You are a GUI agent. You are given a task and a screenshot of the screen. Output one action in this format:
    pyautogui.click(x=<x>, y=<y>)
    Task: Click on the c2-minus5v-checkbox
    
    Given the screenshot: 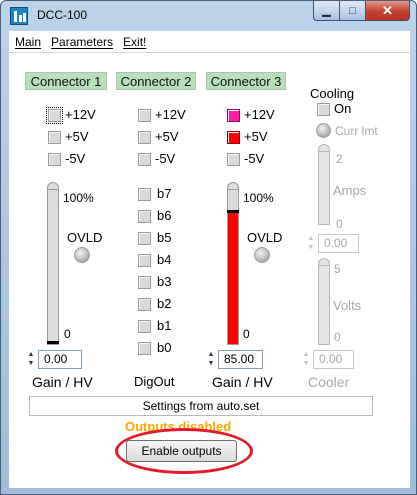 What is the action you would take?
    pyautogui.click(x=144, y=159)
    